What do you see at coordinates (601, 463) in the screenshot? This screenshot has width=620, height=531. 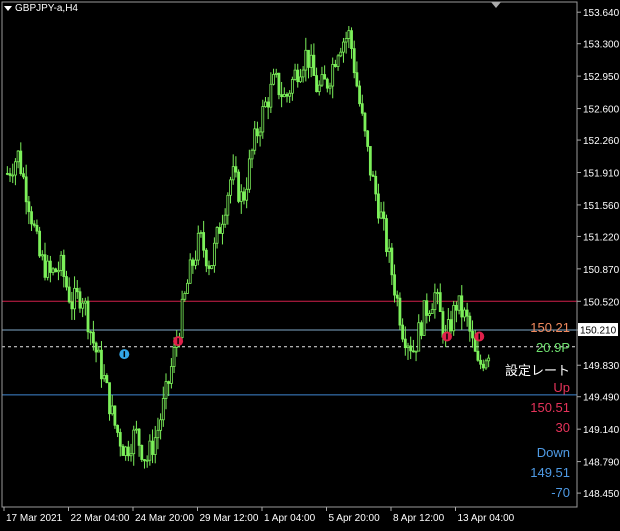 I see `y-tick-label: 148.790` at bounding box center [601, 463].